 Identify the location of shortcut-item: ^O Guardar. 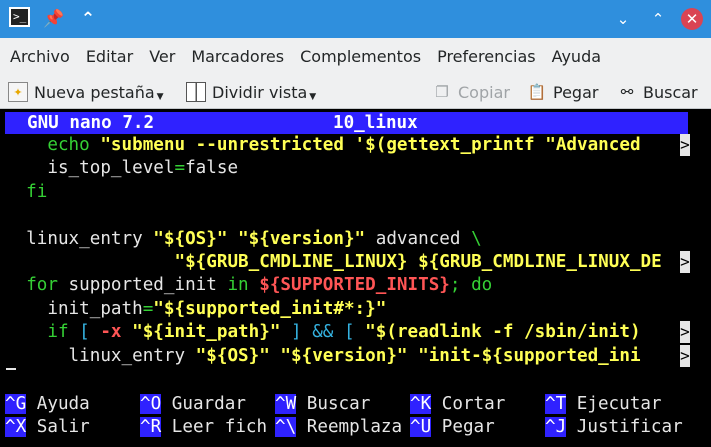
(193, 404).